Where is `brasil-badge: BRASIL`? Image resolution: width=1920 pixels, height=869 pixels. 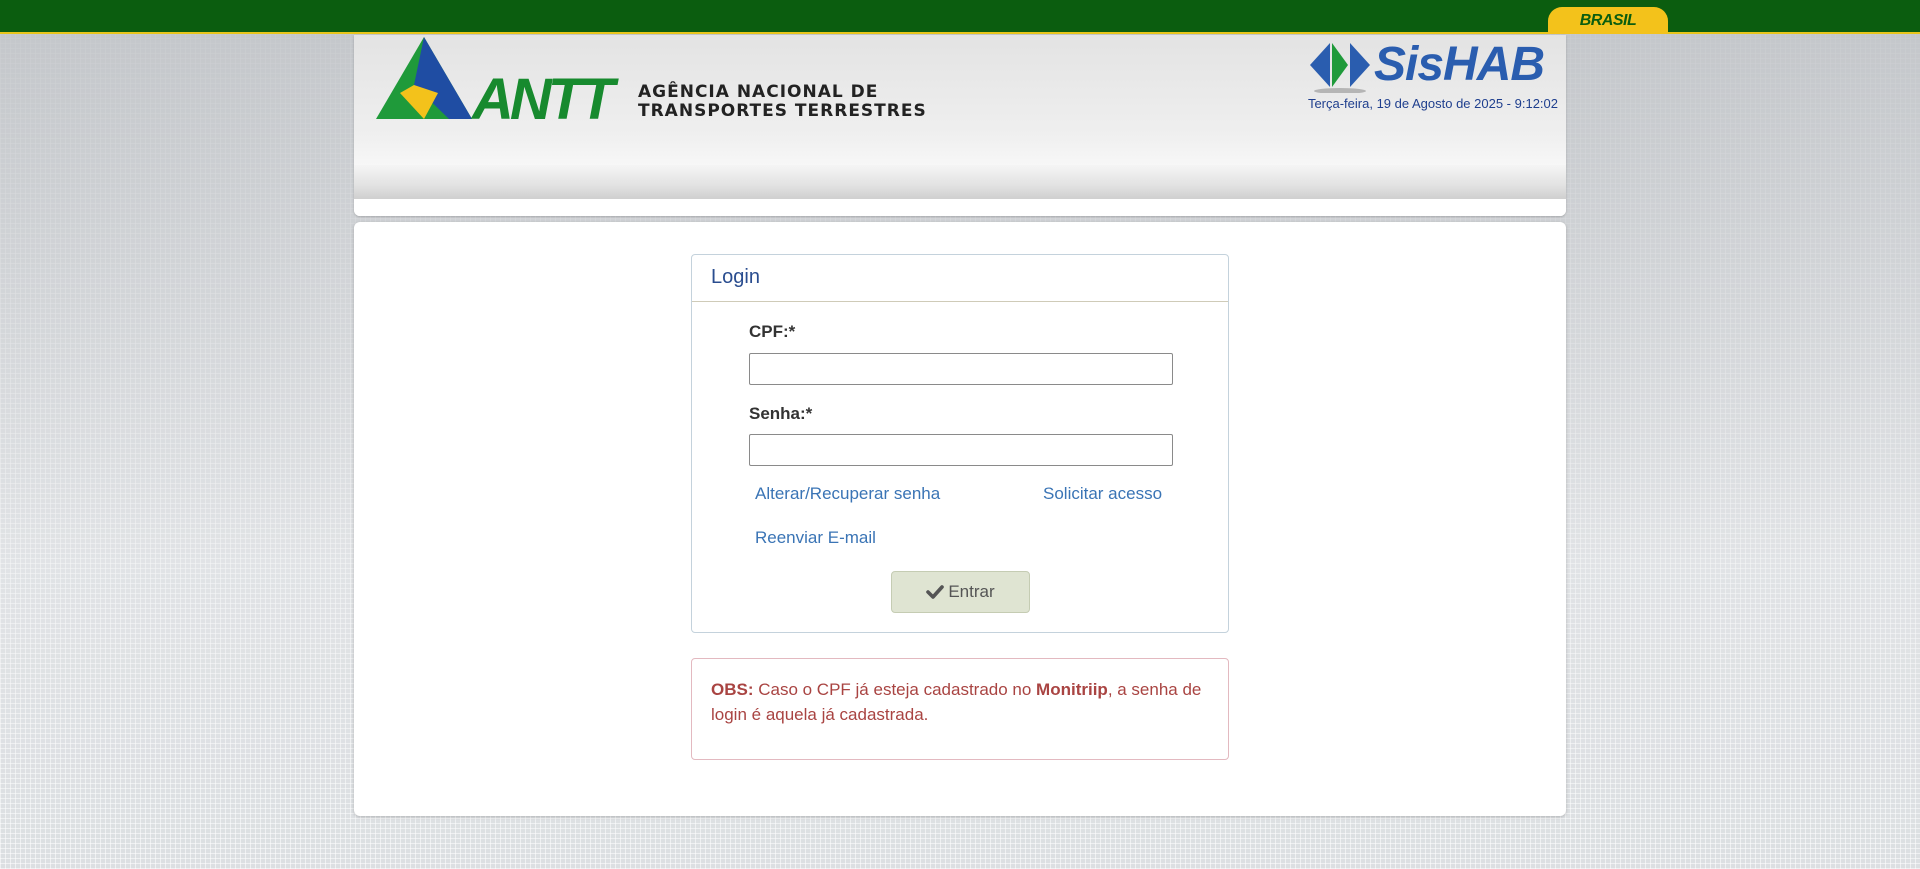
brasil-badge: BRASIL is located at coordinates (1608, 20).